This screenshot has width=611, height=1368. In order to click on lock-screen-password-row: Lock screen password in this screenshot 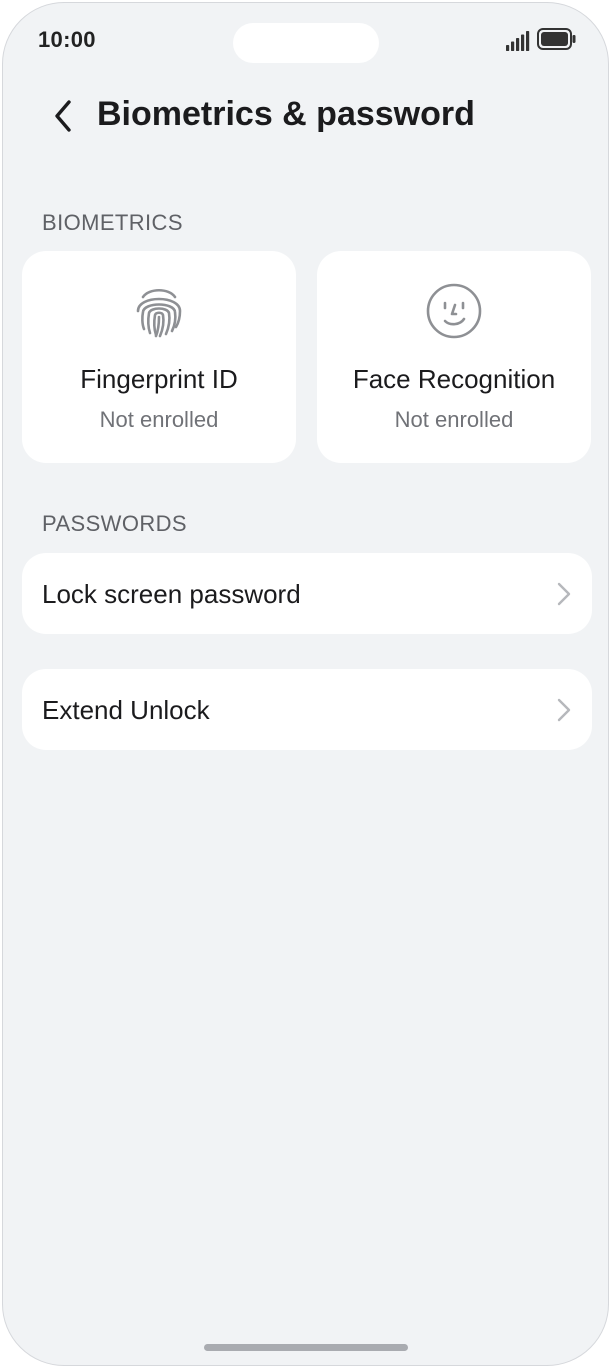, I will do `click(307, 593)`.